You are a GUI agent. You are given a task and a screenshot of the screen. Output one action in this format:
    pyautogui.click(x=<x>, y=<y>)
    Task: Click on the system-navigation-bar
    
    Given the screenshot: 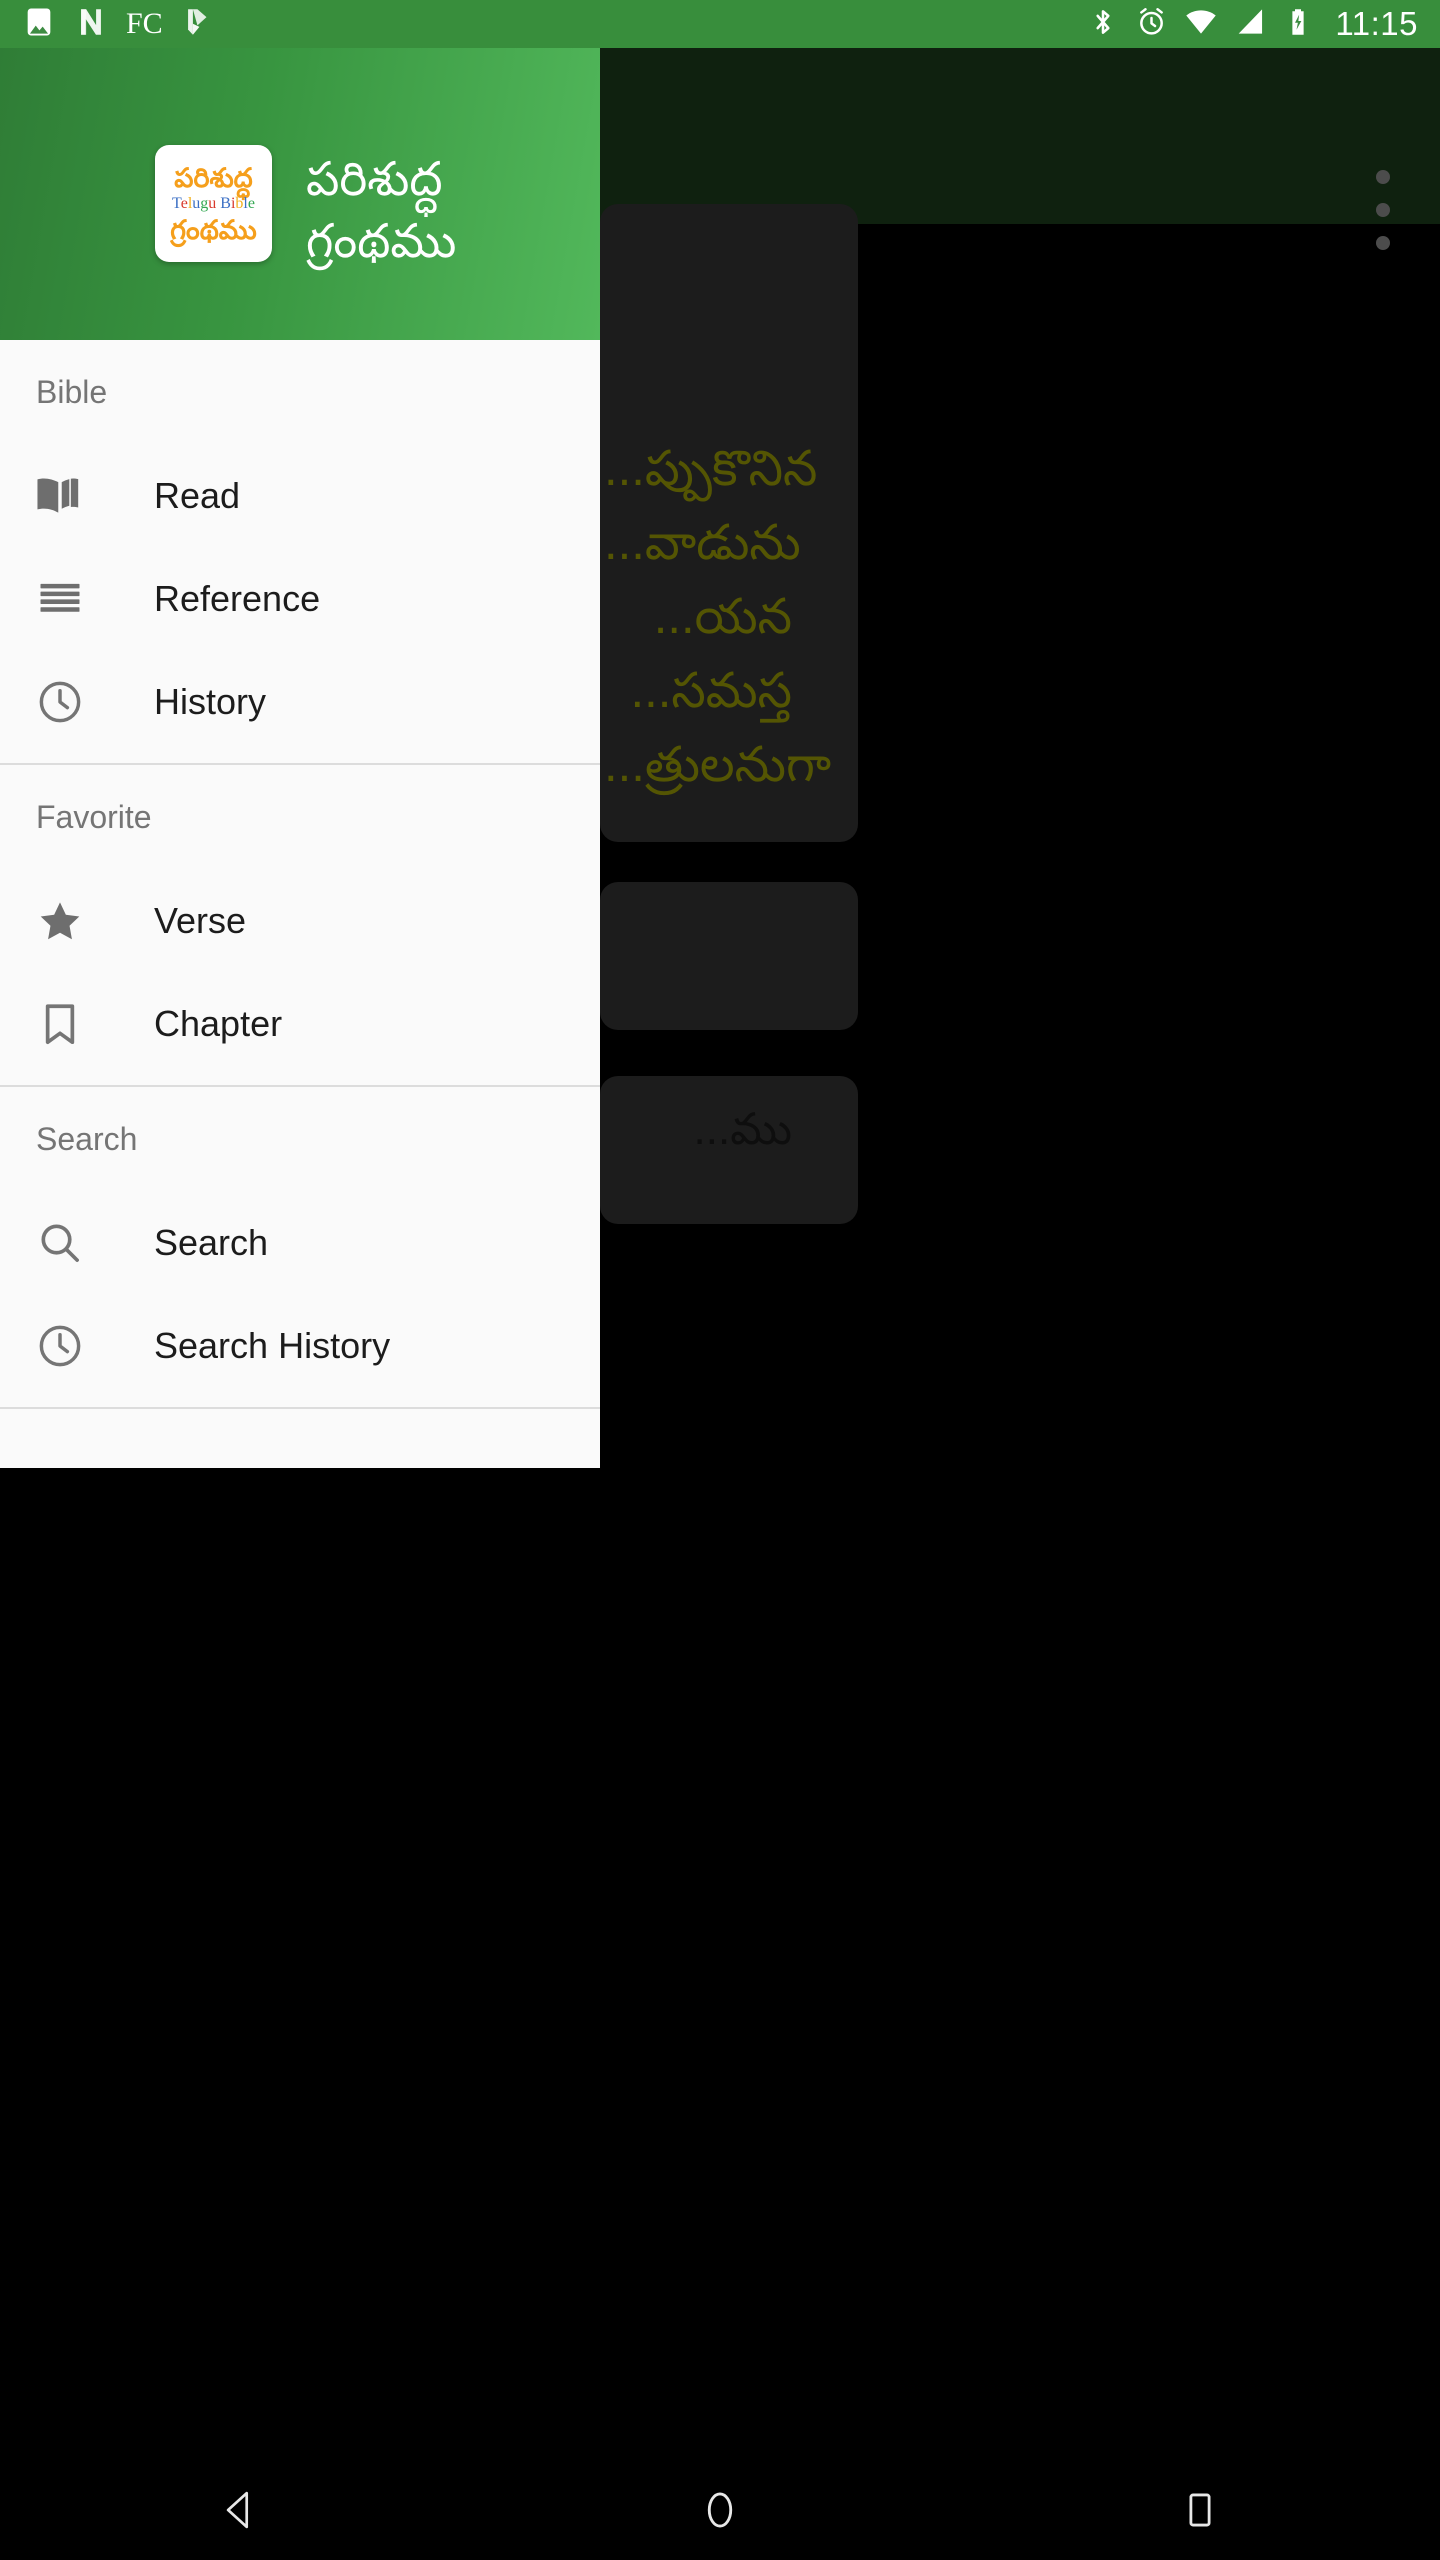 What is the action you would take?
    pyautogui.click(x=720, y=2510)
    